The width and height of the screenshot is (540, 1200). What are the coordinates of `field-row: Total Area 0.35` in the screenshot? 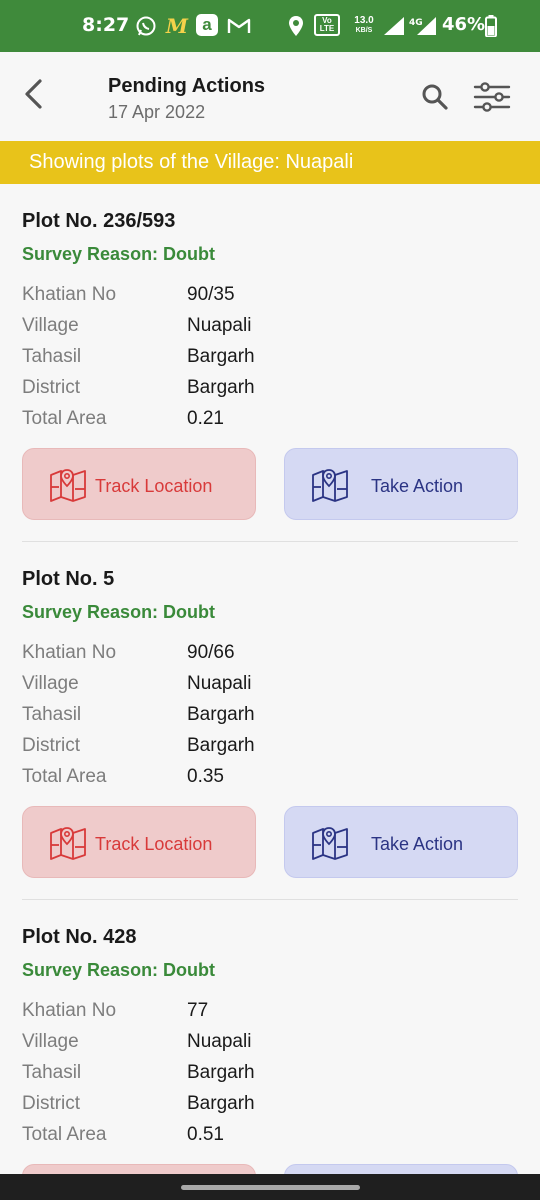 It's located at (262, 780).